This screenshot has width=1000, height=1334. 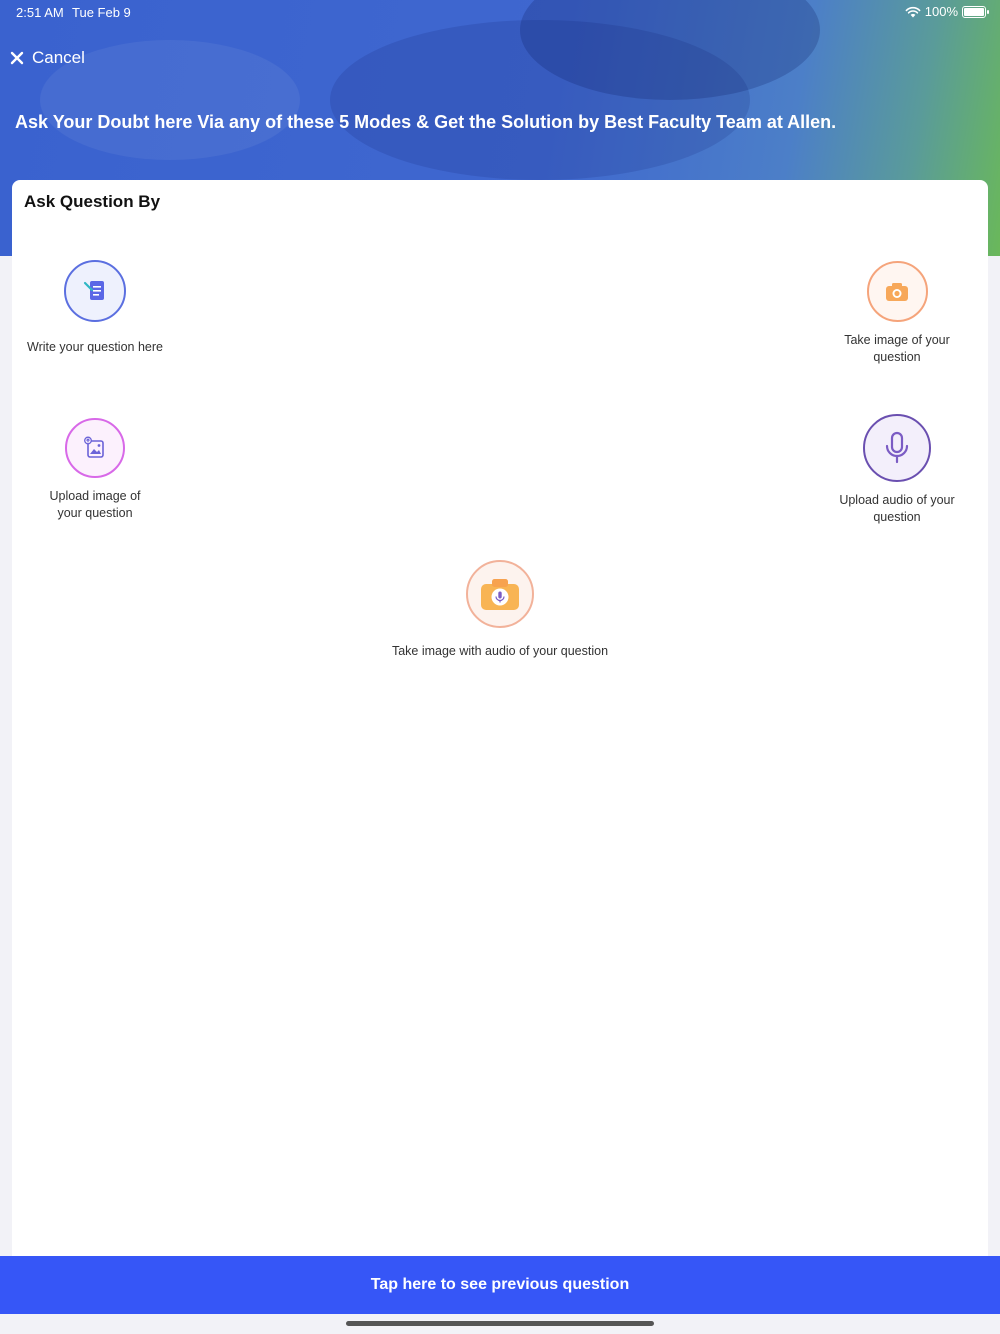 What do you see at coordinates (913, 11) in the screenshot?
I see `wifi-icon` at bounding box center [913, 11].